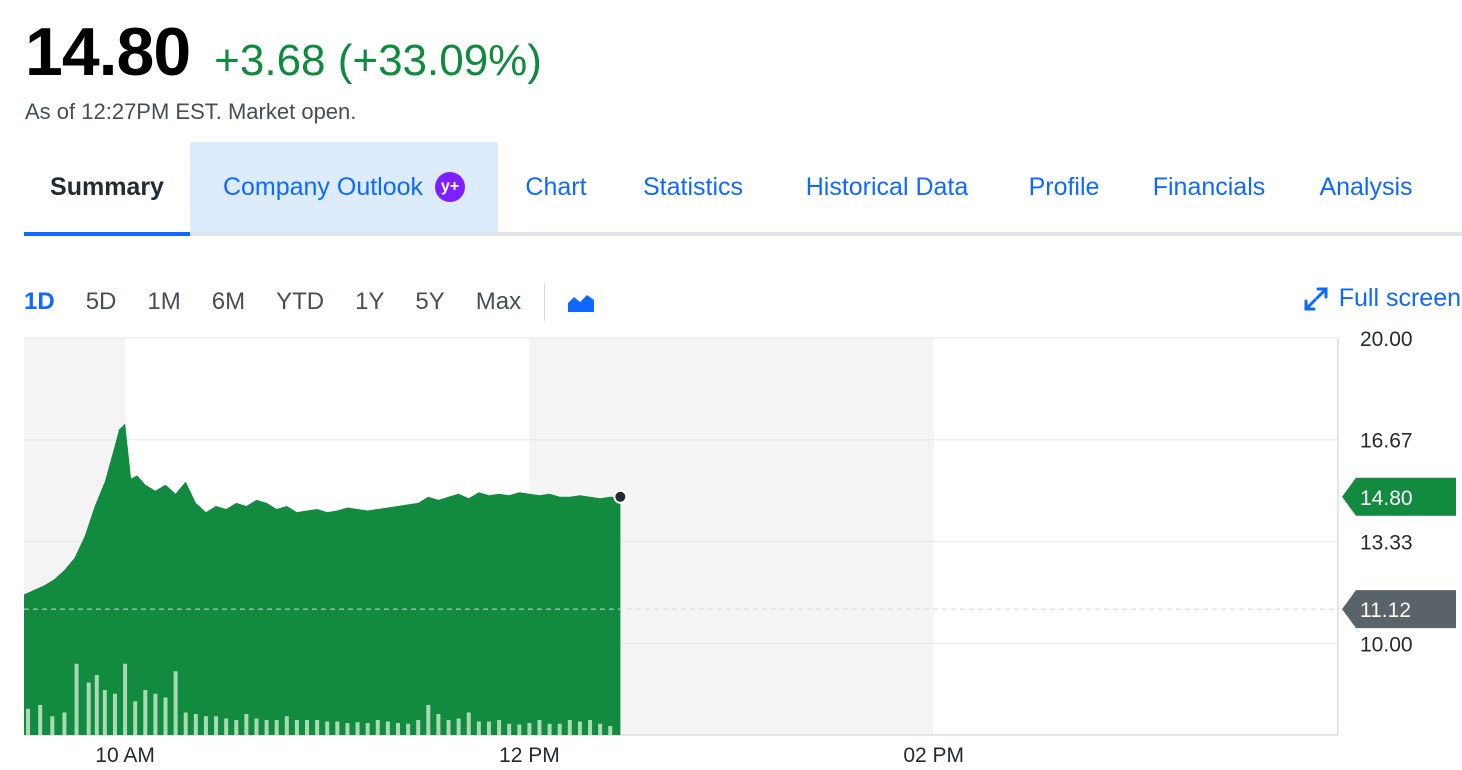 The width and height of the screenshot is (1462, 770). Describe the element at coordinates (529, 755) in the screenshot. I see `x-tick-label: 12 PM` at that location.